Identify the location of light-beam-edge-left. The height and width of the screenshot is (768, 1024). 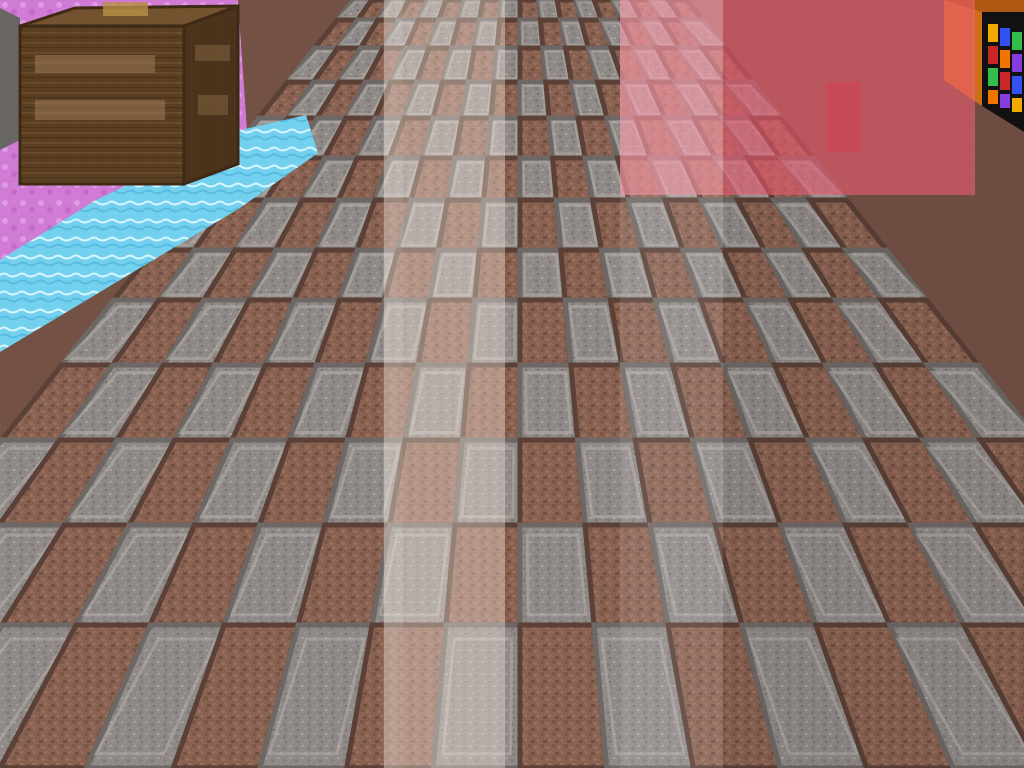
(393, 384).